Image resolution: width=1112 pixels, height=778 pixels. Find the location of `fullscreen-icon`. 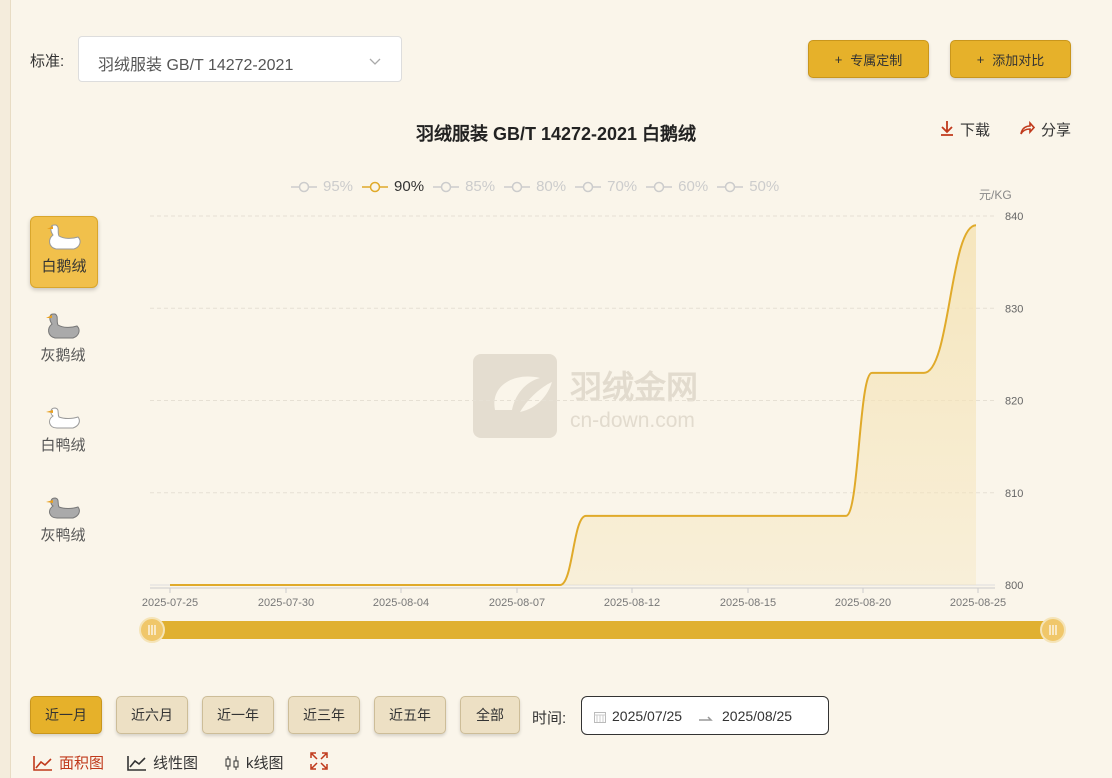

fullscreen-icon is located at coordinates (319, 761).